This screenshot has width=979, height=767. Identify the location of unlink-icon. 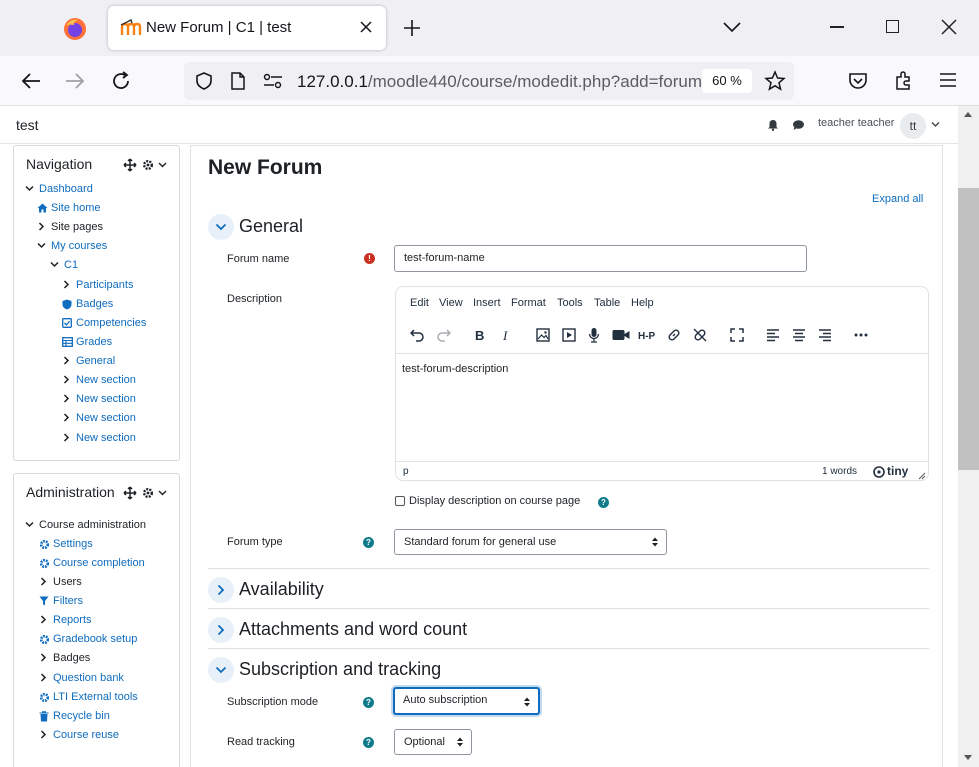
(700, 335).